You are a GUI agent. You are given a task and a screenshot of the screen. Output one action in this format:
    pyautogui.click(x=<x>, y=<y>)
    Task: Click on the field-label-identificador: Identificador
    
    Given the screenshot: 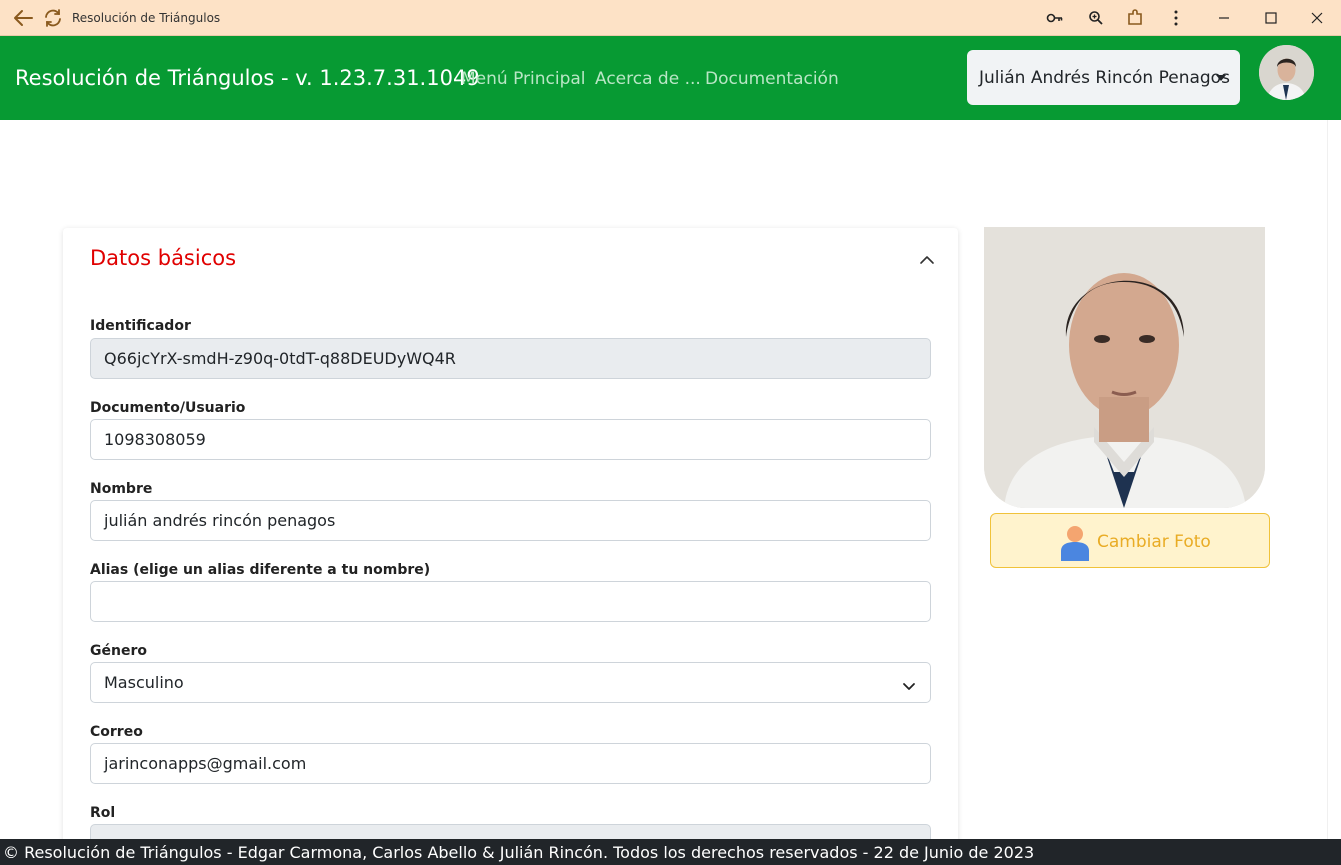 What is the action you would take?
    pyautogui.click(x=140, y=326)
    